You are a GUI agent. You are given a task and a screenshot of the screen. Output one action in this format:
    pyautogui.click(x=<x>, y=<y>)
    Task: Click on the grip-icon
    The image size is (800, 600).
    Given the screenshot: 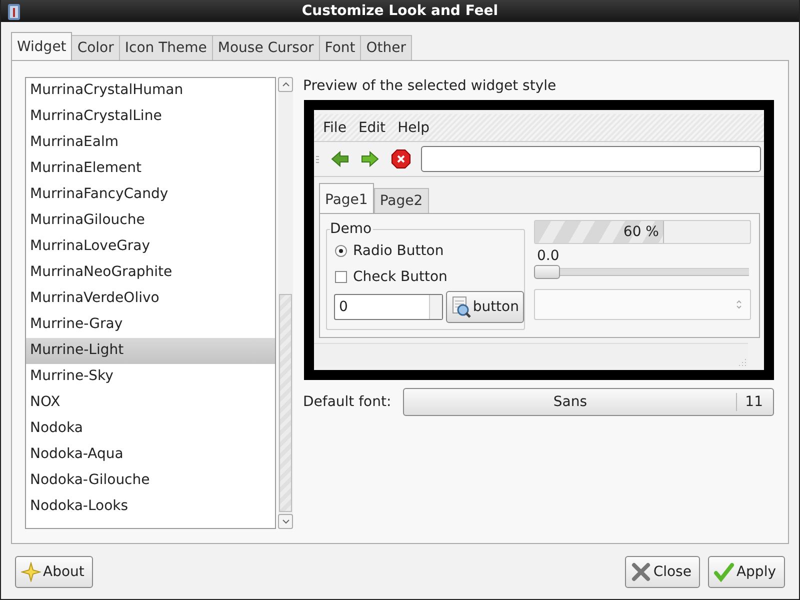 What is the action you would take?
    pyautogui.click(x=317, y=159)
    